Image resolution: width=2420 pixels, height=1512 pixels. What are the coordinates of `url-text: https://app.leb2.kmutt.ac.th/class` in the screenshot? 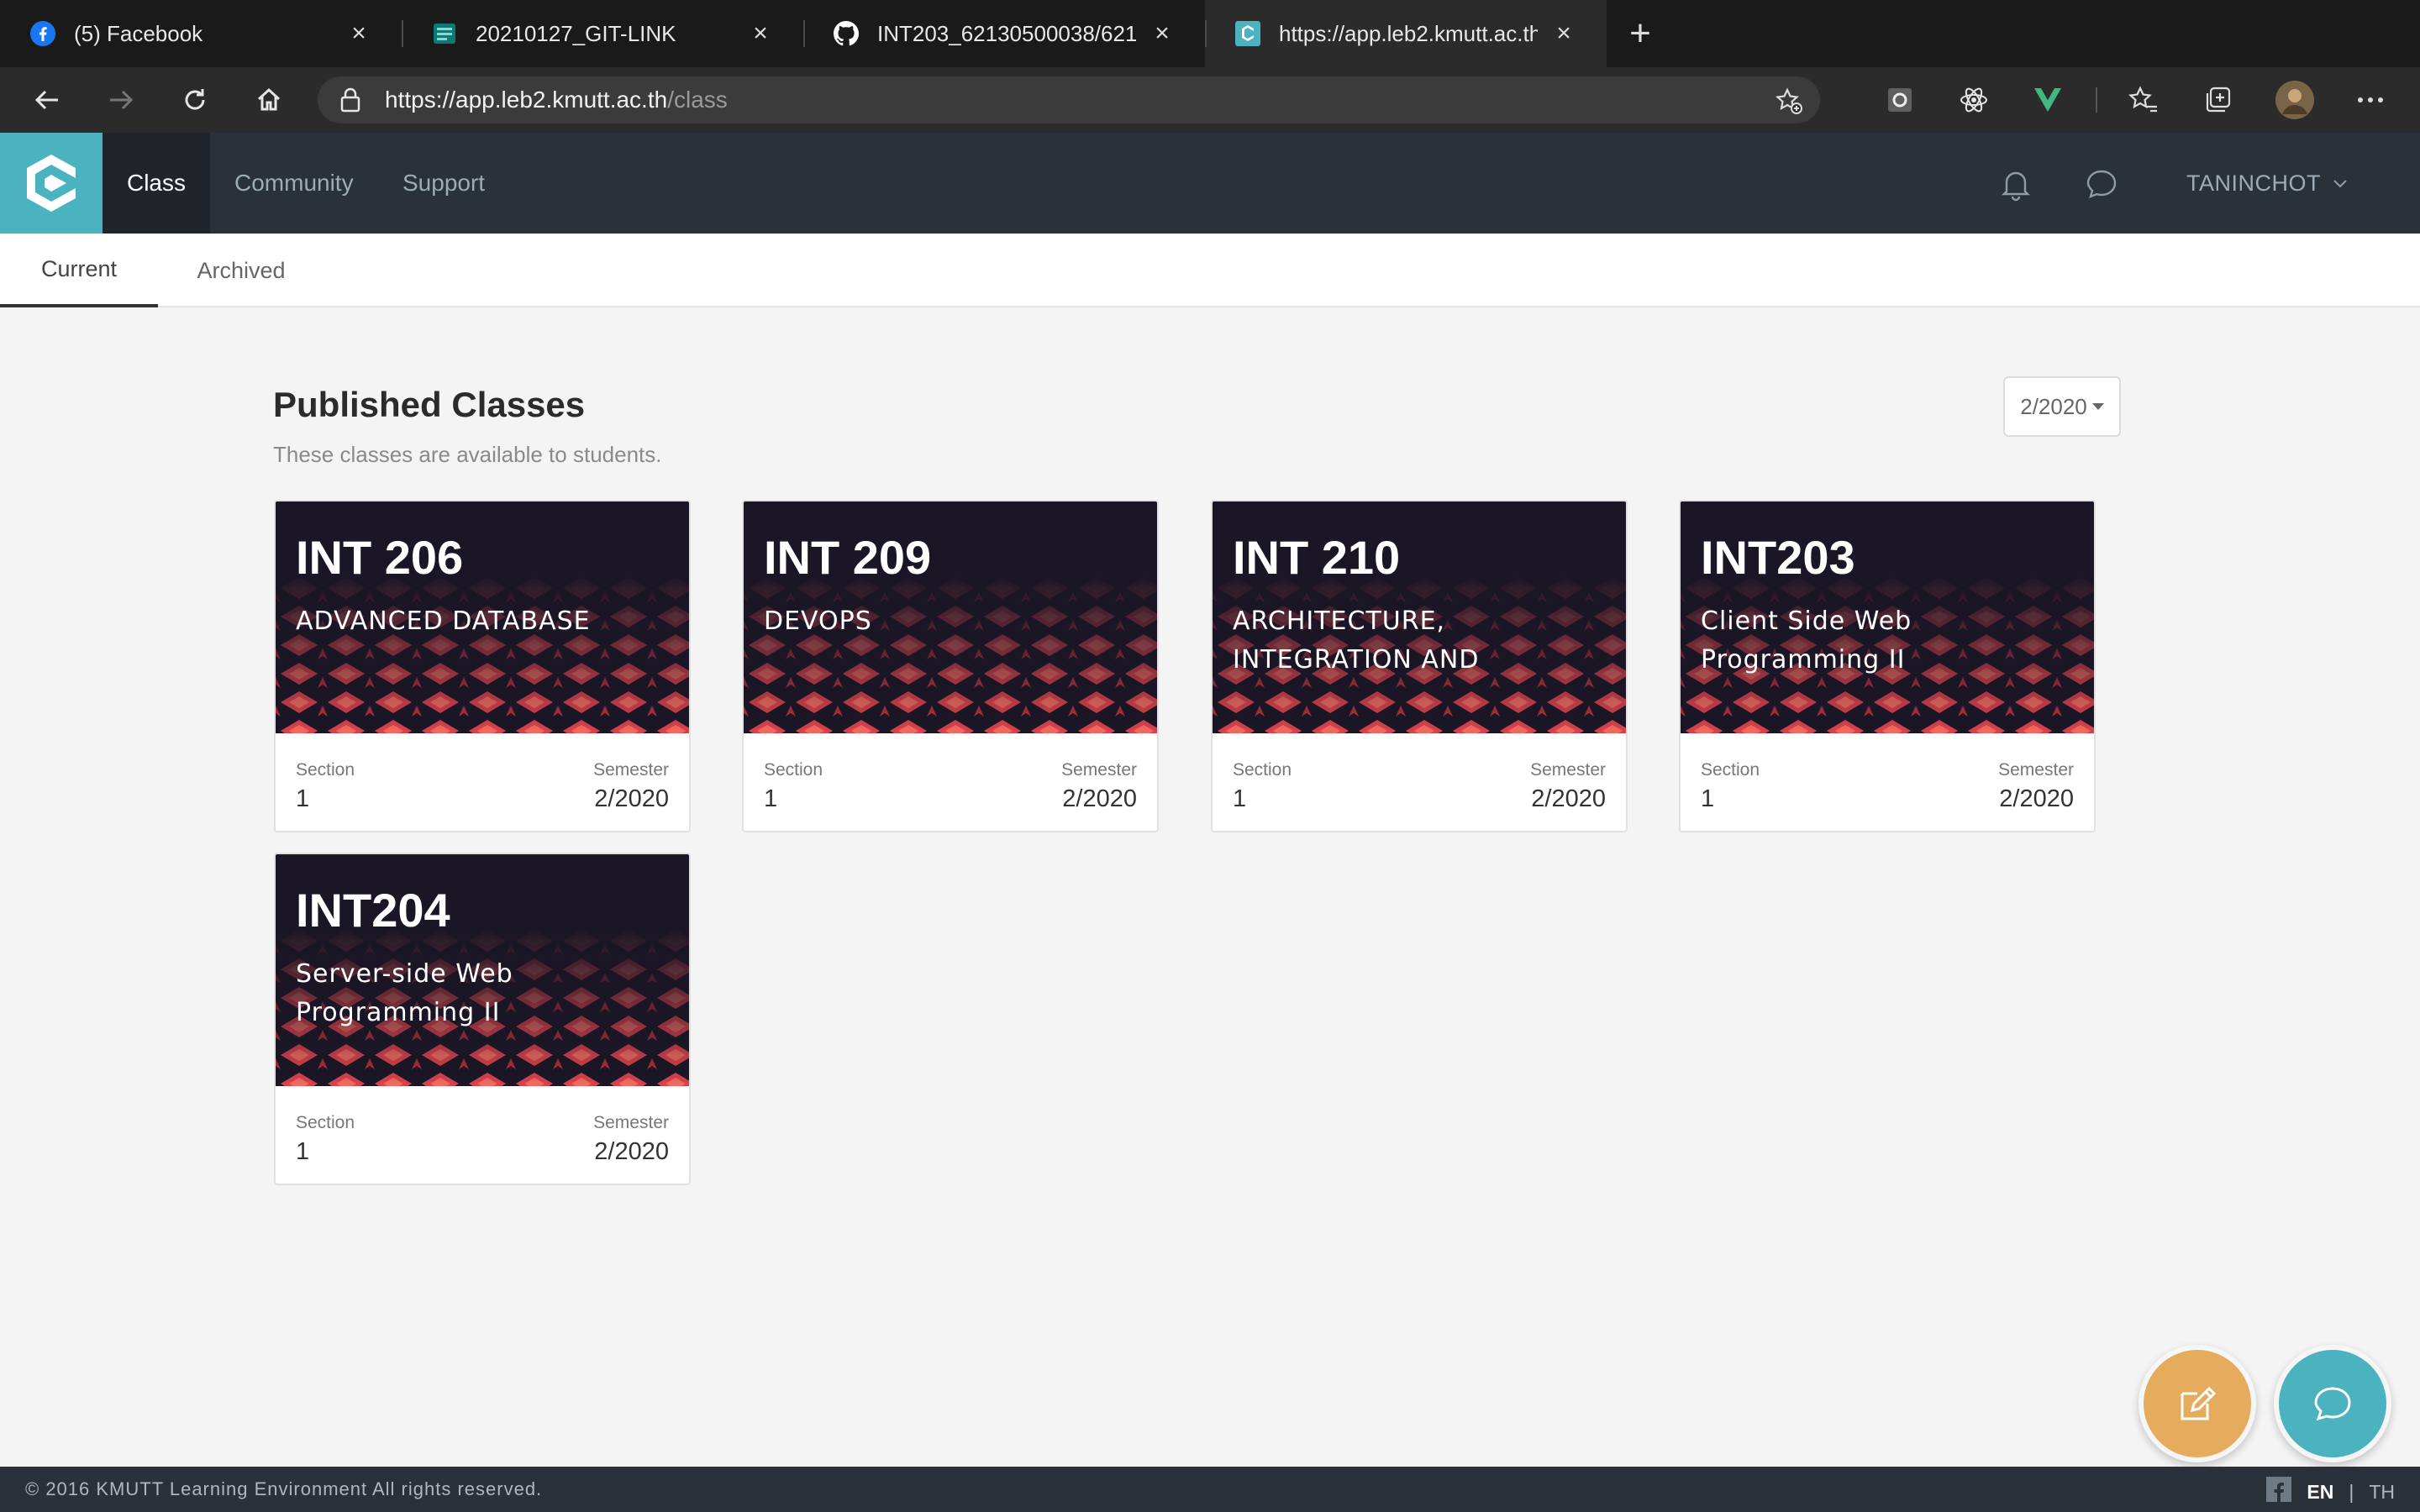 It's located at (556, 100).